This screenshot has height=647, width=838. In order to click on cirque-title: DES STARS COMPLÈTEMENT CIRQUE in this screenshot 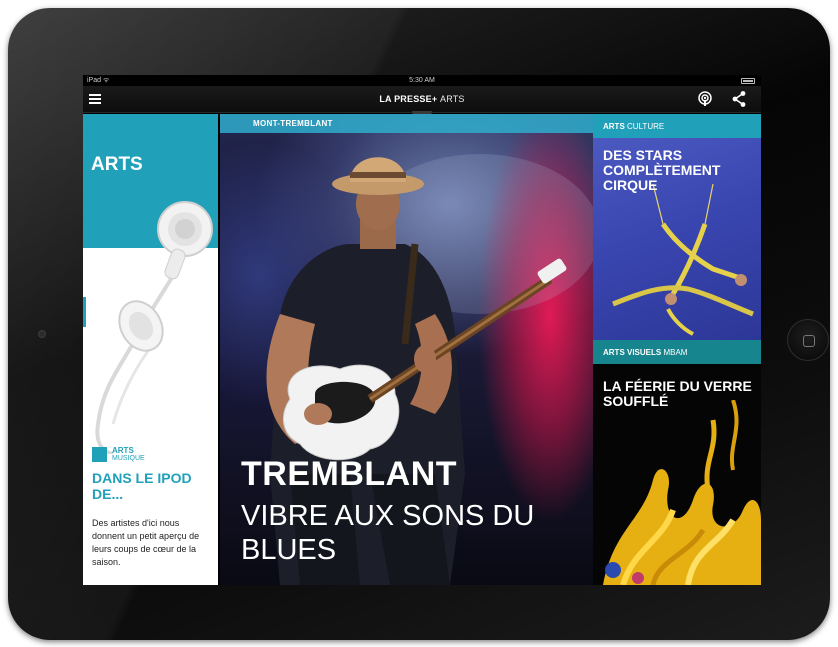, I will do `click(662, 170)`.